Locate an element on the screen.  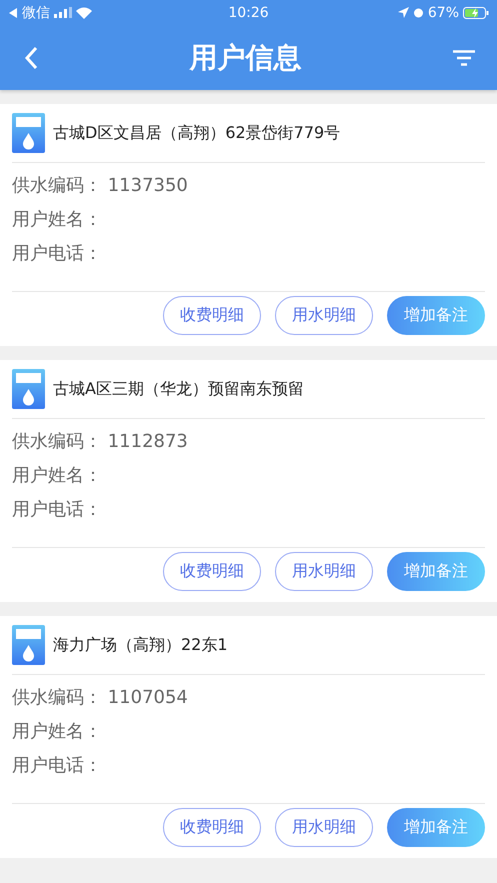
page-title: 用户信息 is located at coordinates (246, 58).